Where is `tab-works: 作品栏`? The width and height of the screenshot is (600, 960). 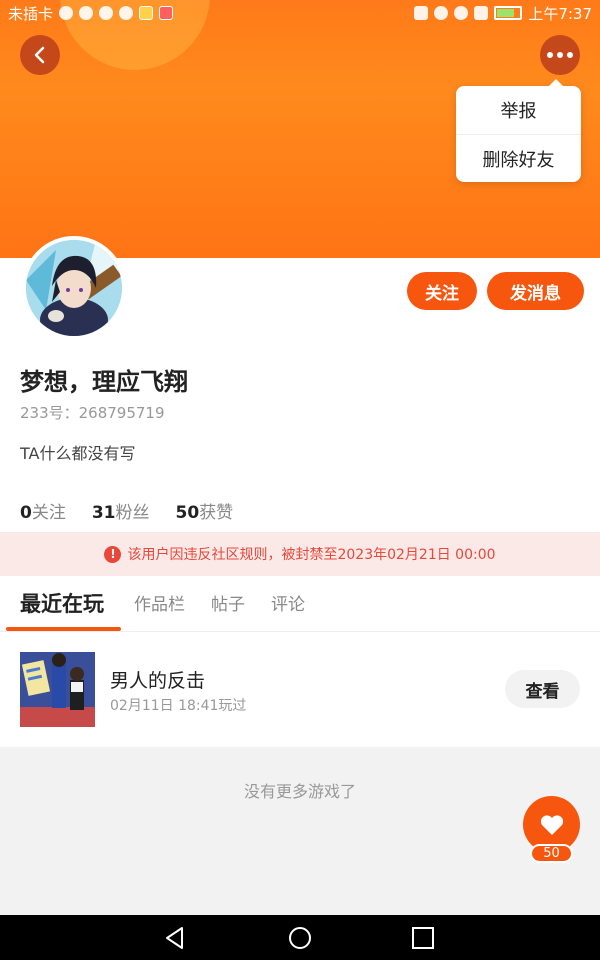 tab-works: 作品栏 is located at coordinates (159, 602).